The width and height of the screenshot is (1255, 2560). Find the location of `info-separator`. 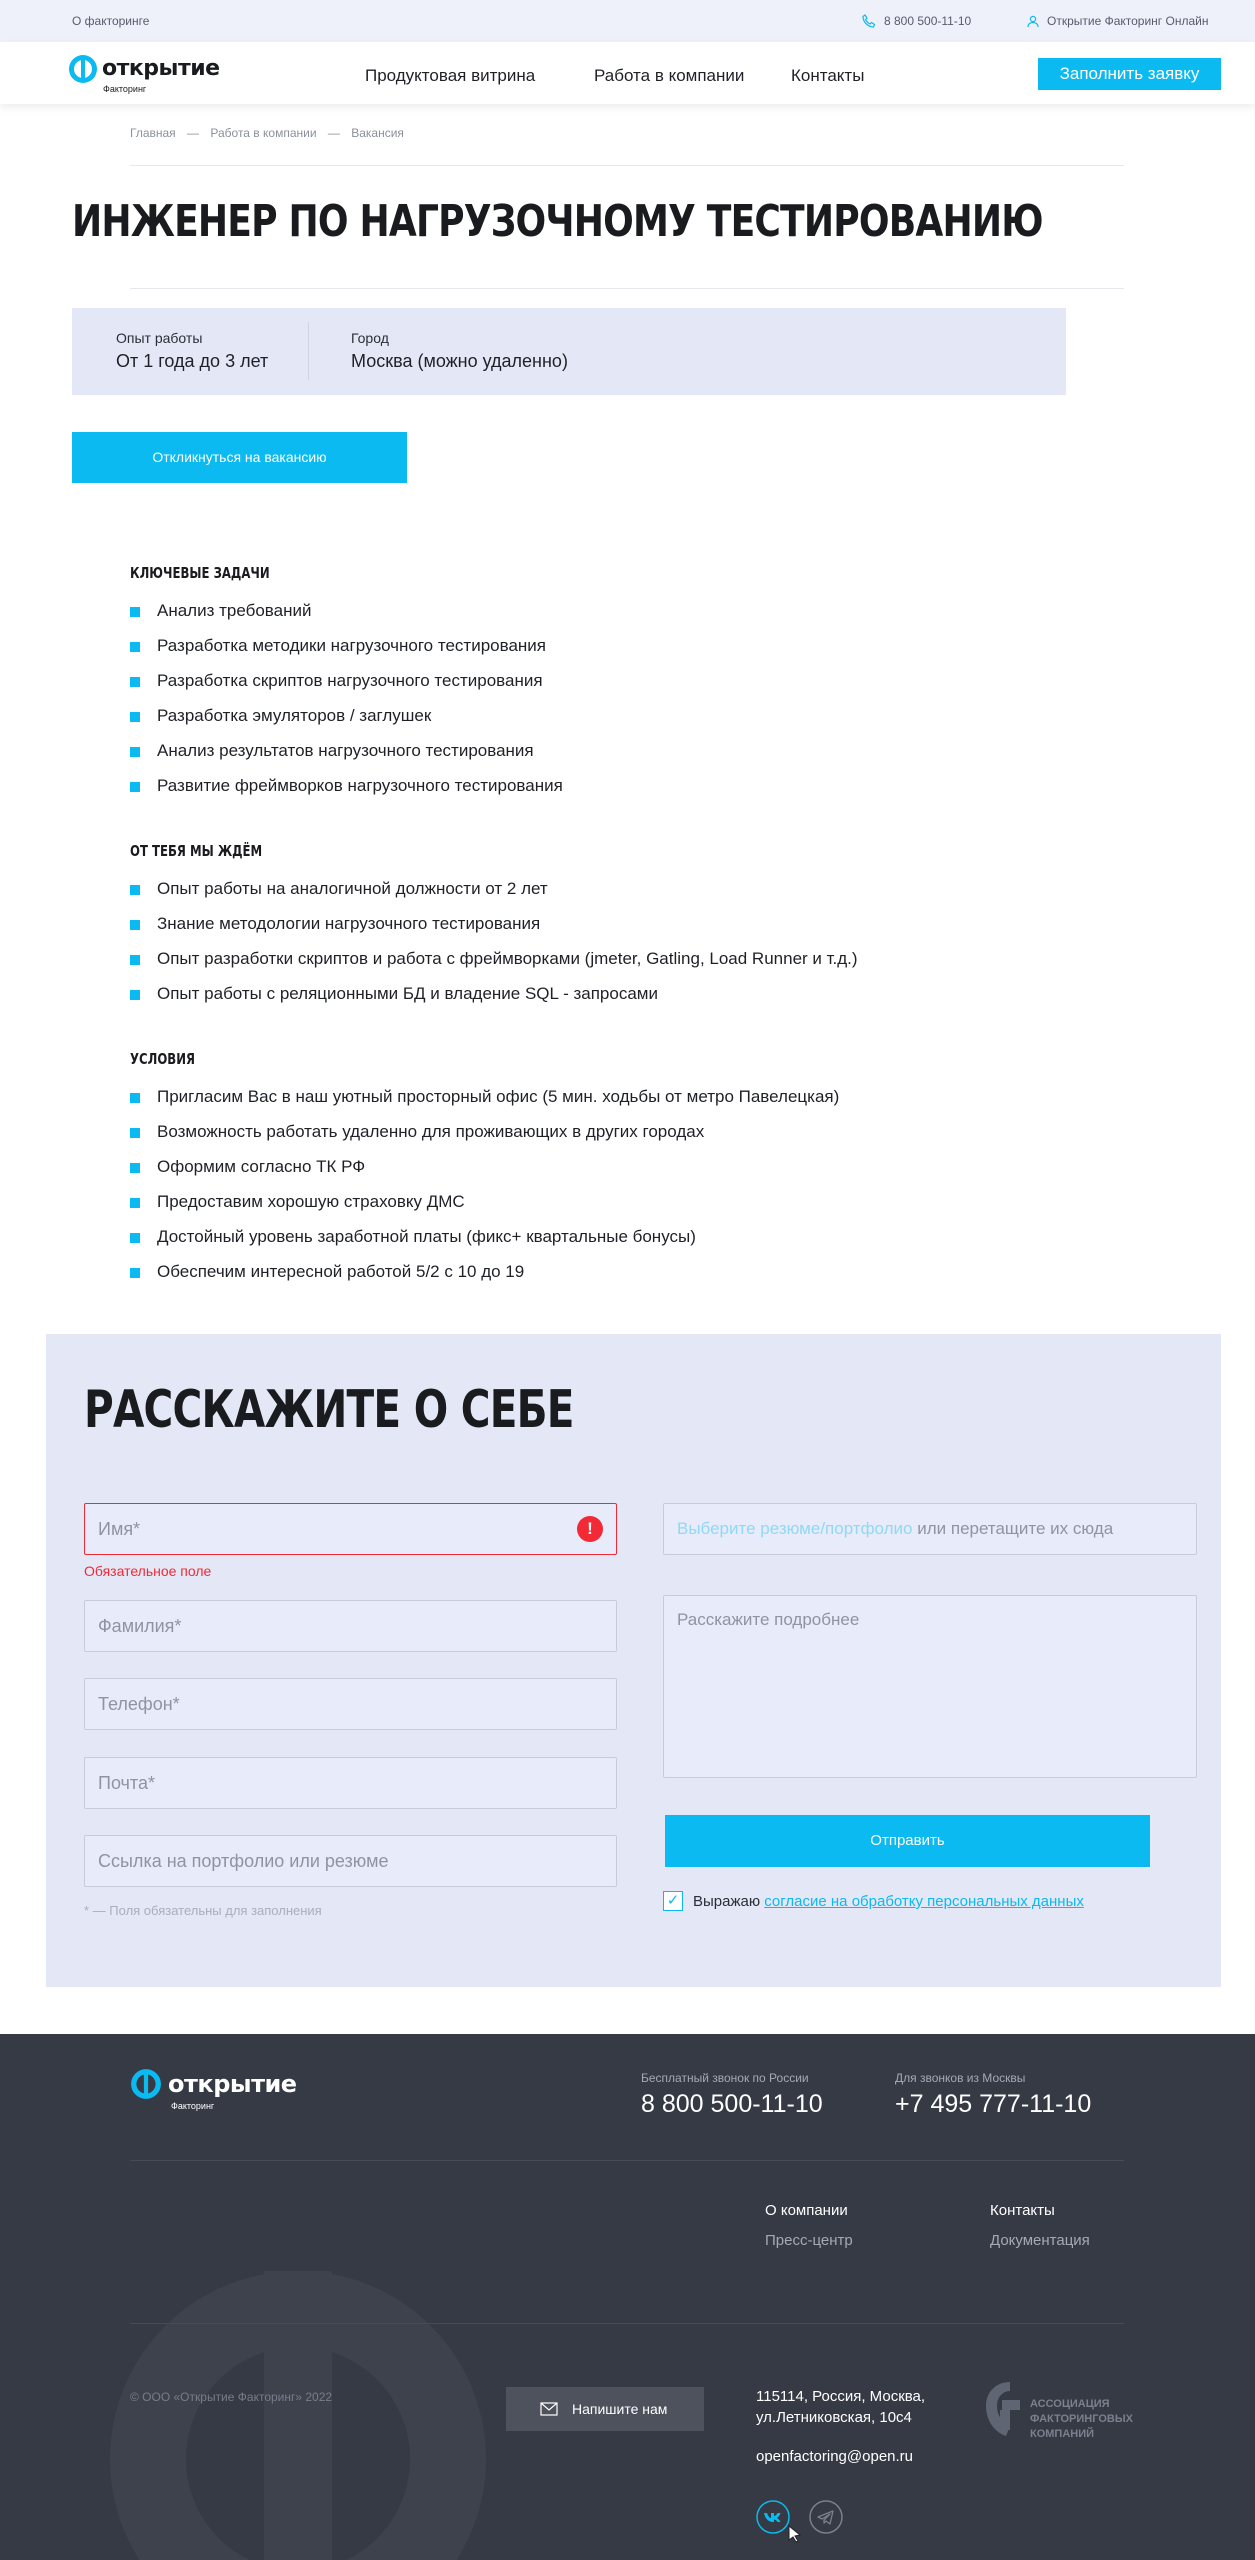

info-separator is located at coordinates (308, 351).